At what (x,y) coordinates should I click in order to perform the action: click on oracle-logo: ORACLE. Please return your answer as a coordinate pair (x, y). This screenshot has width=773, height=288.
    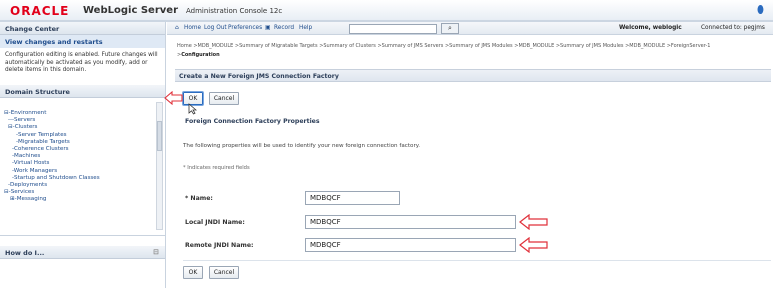
    Looking at the image, I should click on (40, 11).